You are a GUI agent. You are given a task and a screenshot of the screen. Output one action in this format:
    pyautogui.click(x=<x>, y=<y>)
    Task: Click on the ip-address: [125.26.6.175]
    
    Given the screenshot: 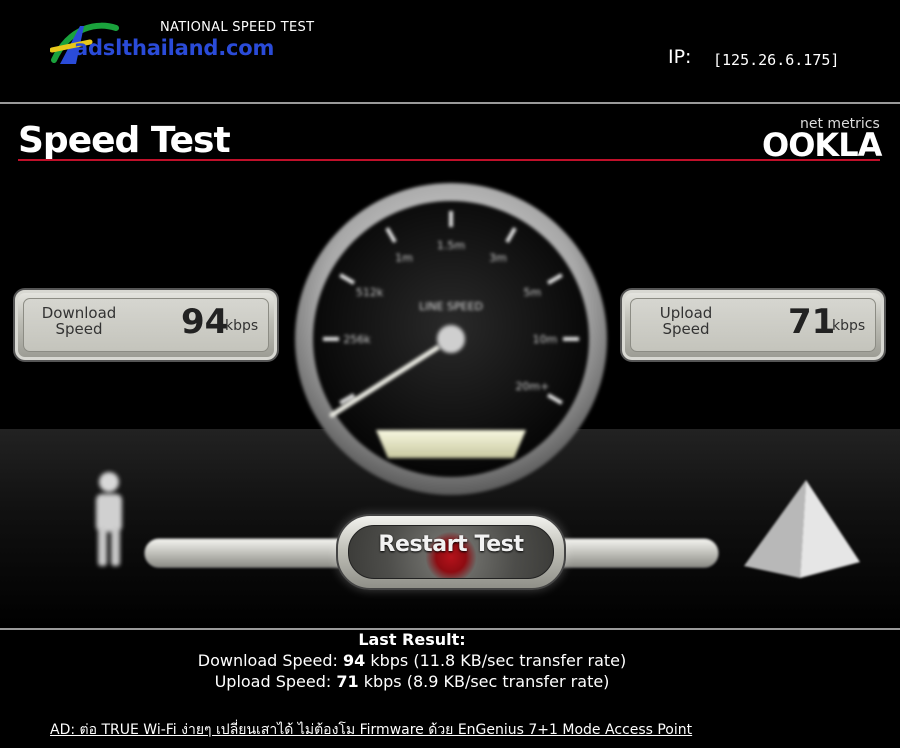 What is the action you would take?
    pyautogui.click(x=776, y=60)
    